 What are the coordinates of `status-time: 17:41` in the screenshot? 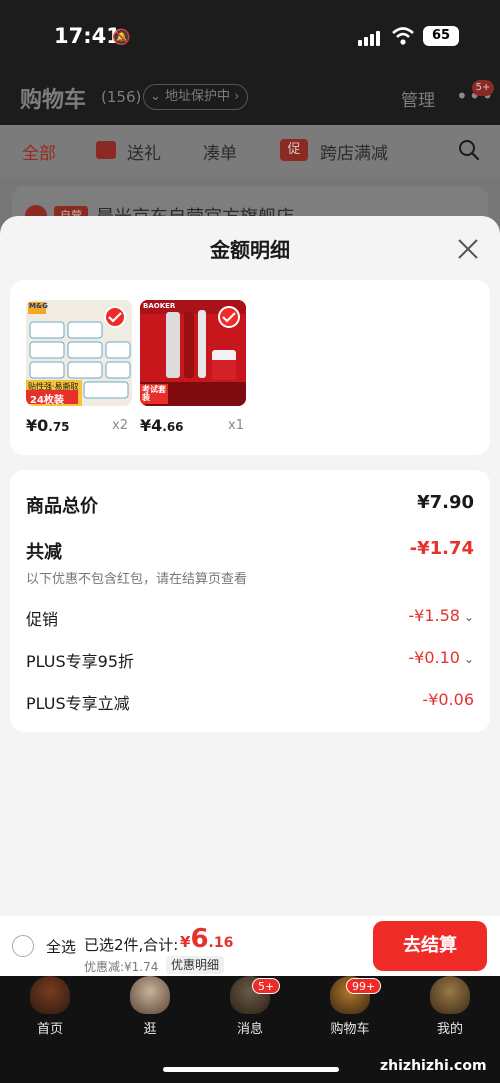 It's located at (87, 36).